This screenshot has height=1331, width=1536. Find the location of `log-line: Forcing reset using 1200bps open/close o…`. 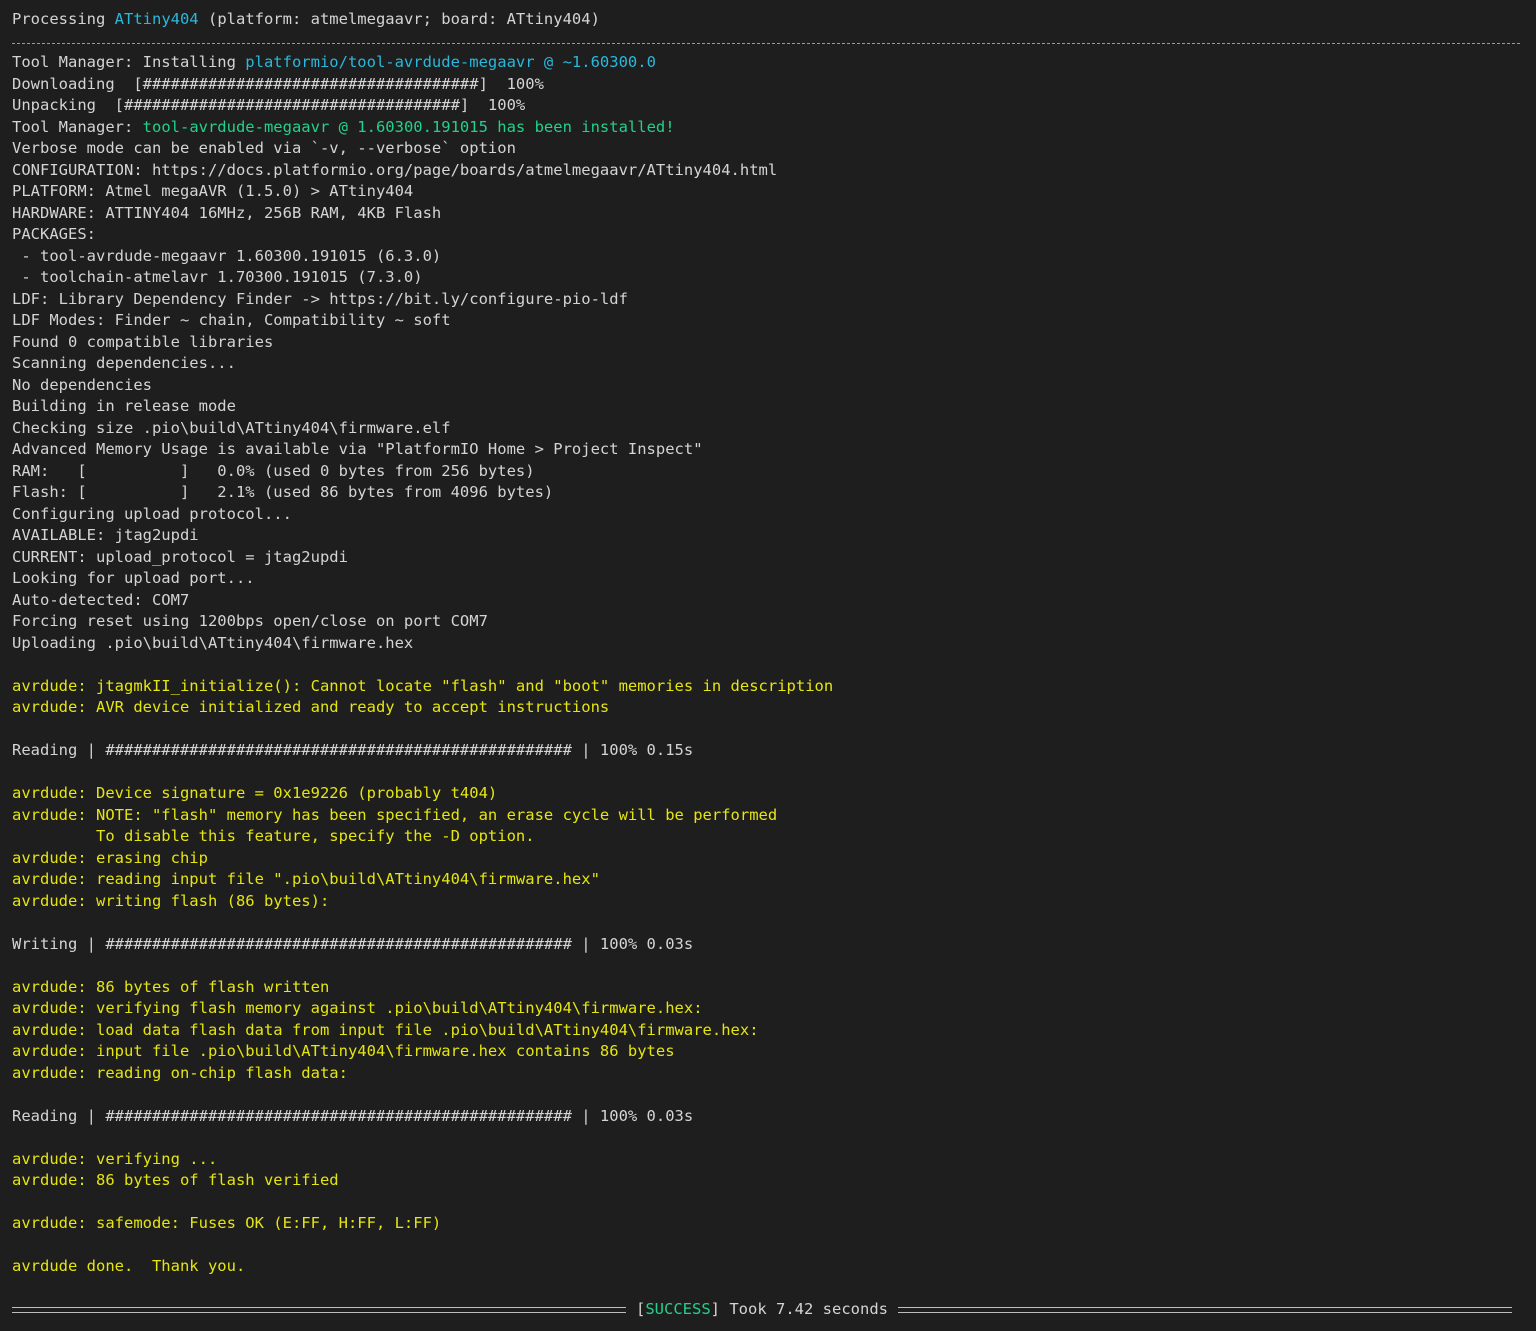

log-line: Forcing reset using 1200bps open/close o… is located at coordinates (774, 622).